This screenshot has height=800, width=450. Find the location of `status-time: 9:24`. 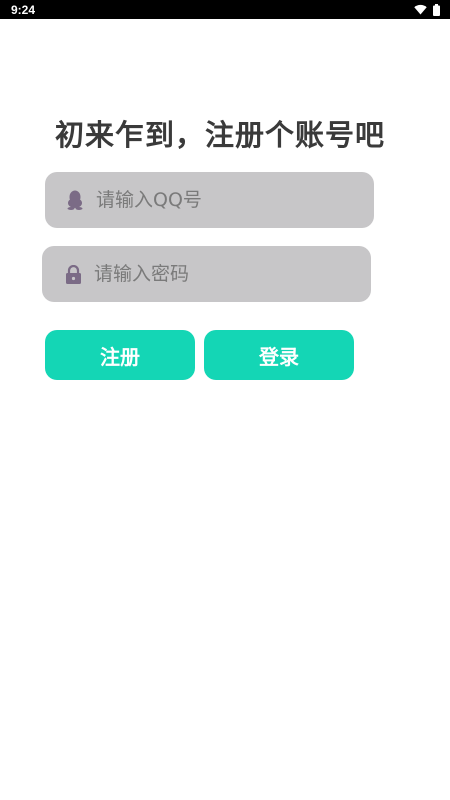

status-time: 9:24 is located at coordinates (23, 9).